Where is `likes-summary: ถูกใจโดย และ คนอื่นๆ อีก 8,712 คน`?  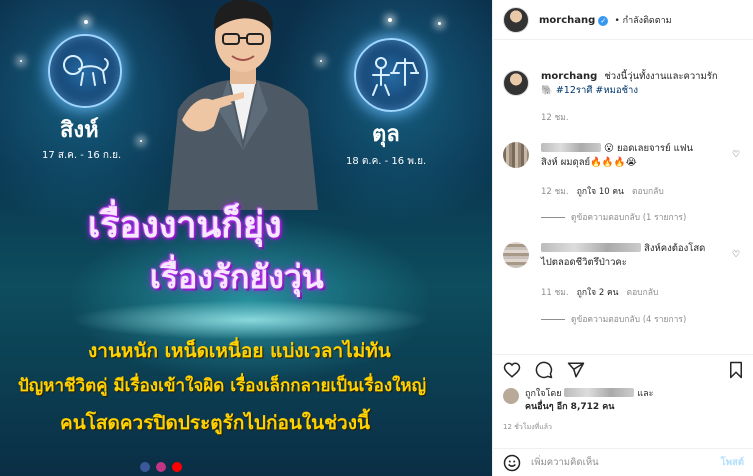
likes-summary: ถูกใจโดย และ คนอื่นๆ อีก 8,712 คน is located at coordinates (589, 401).